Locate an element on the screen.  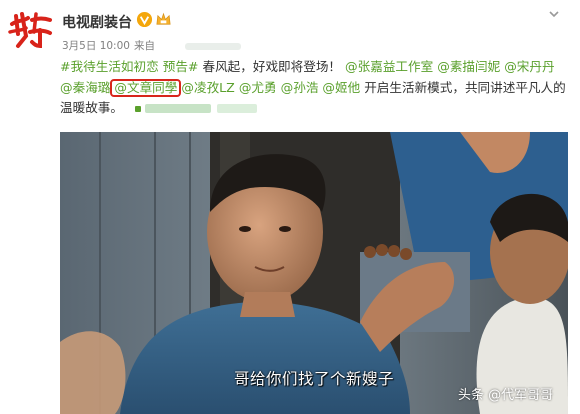
mention-qin-hailu: @秦海璐 is located at coordinates (85, 87).